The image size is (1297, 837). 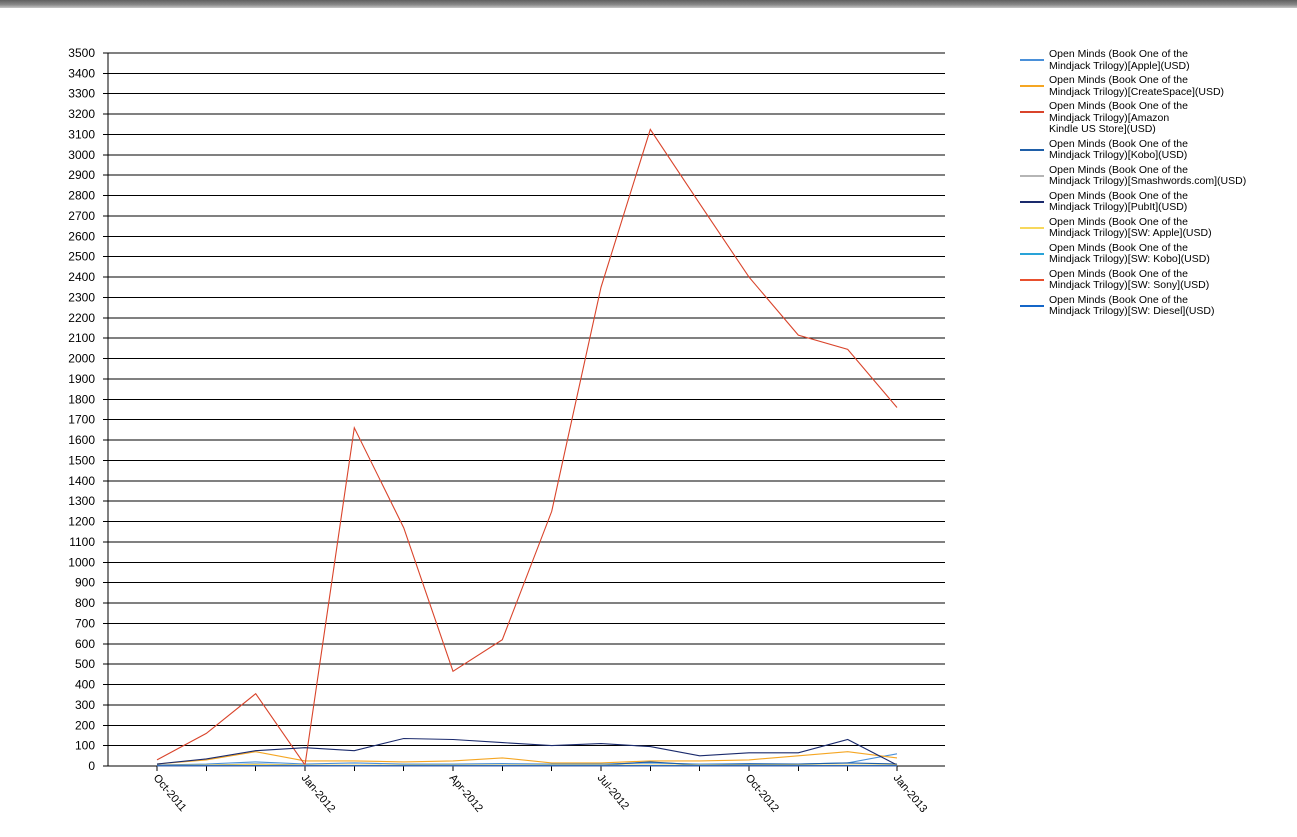 I want to click on y-tick-label: 2200, so click(x=81, y=318).